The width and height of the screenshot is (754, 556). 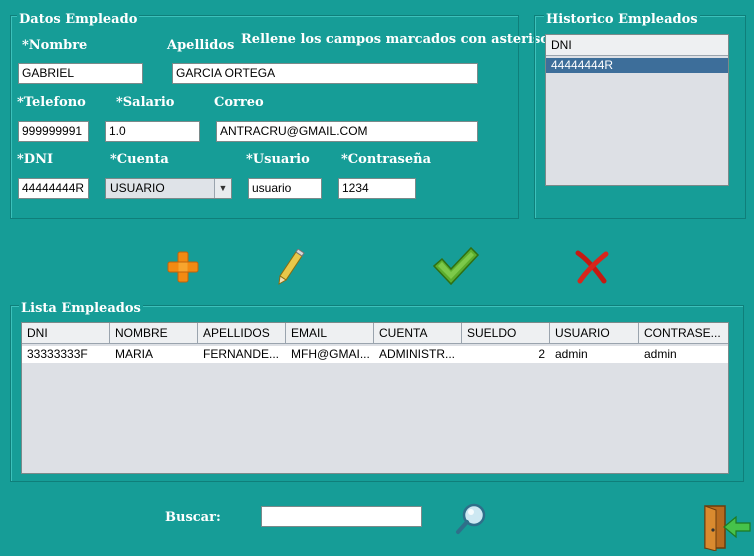 I want to click on lista-empleados-title: Lista Empleados, so click(x=81, y=308).